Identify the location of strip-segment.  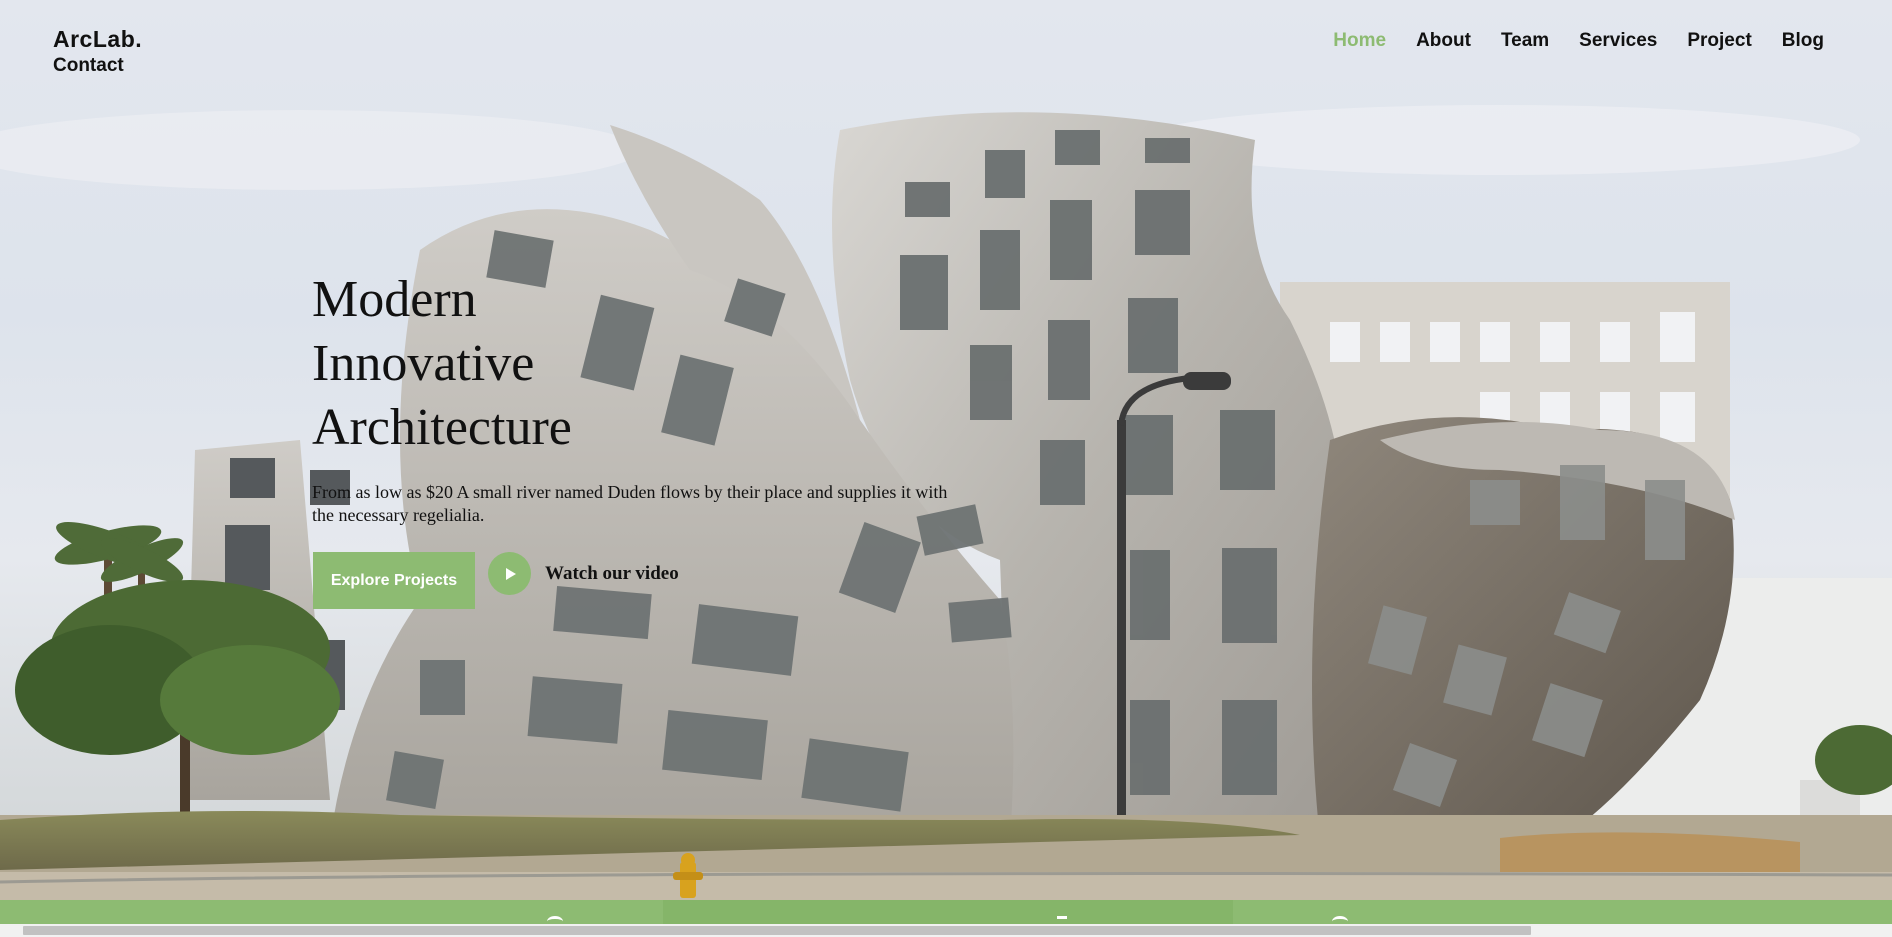
(948, 912).